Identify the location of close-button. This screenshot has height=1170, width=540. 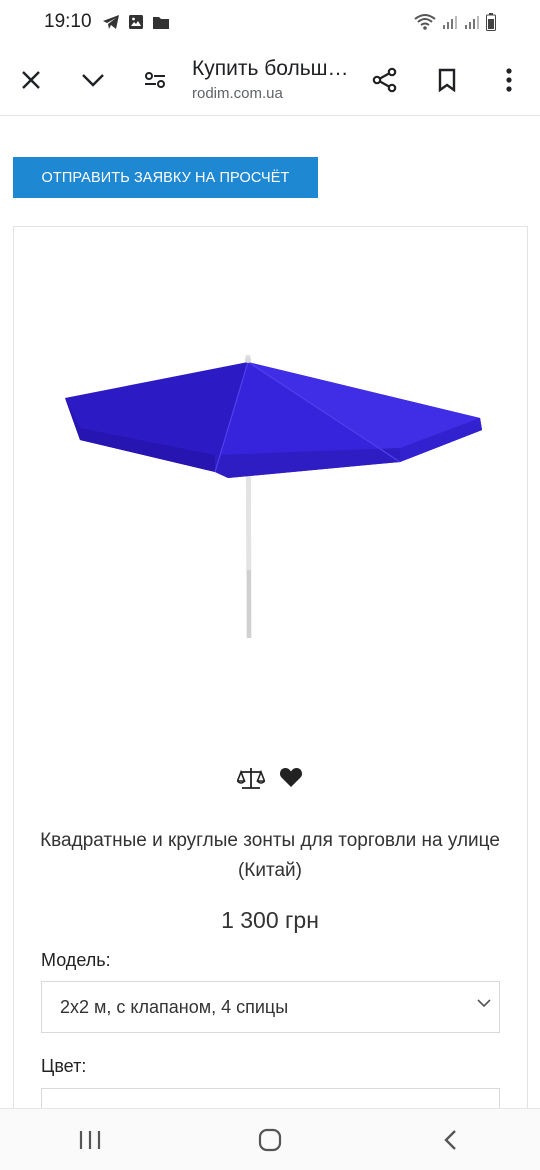
(31, 80).